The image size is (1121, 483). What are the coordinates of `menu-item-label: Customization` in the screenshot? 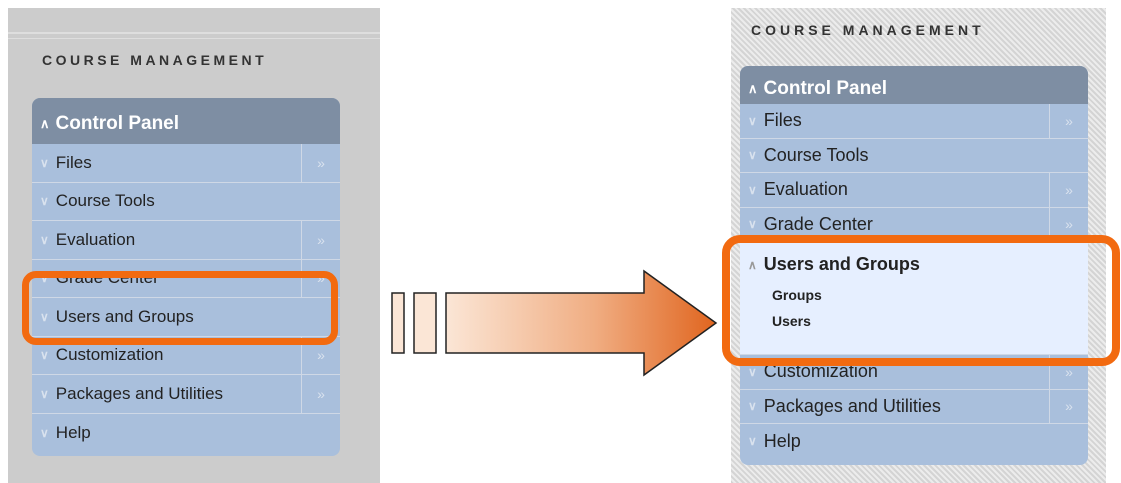 It's located at (109, 355).